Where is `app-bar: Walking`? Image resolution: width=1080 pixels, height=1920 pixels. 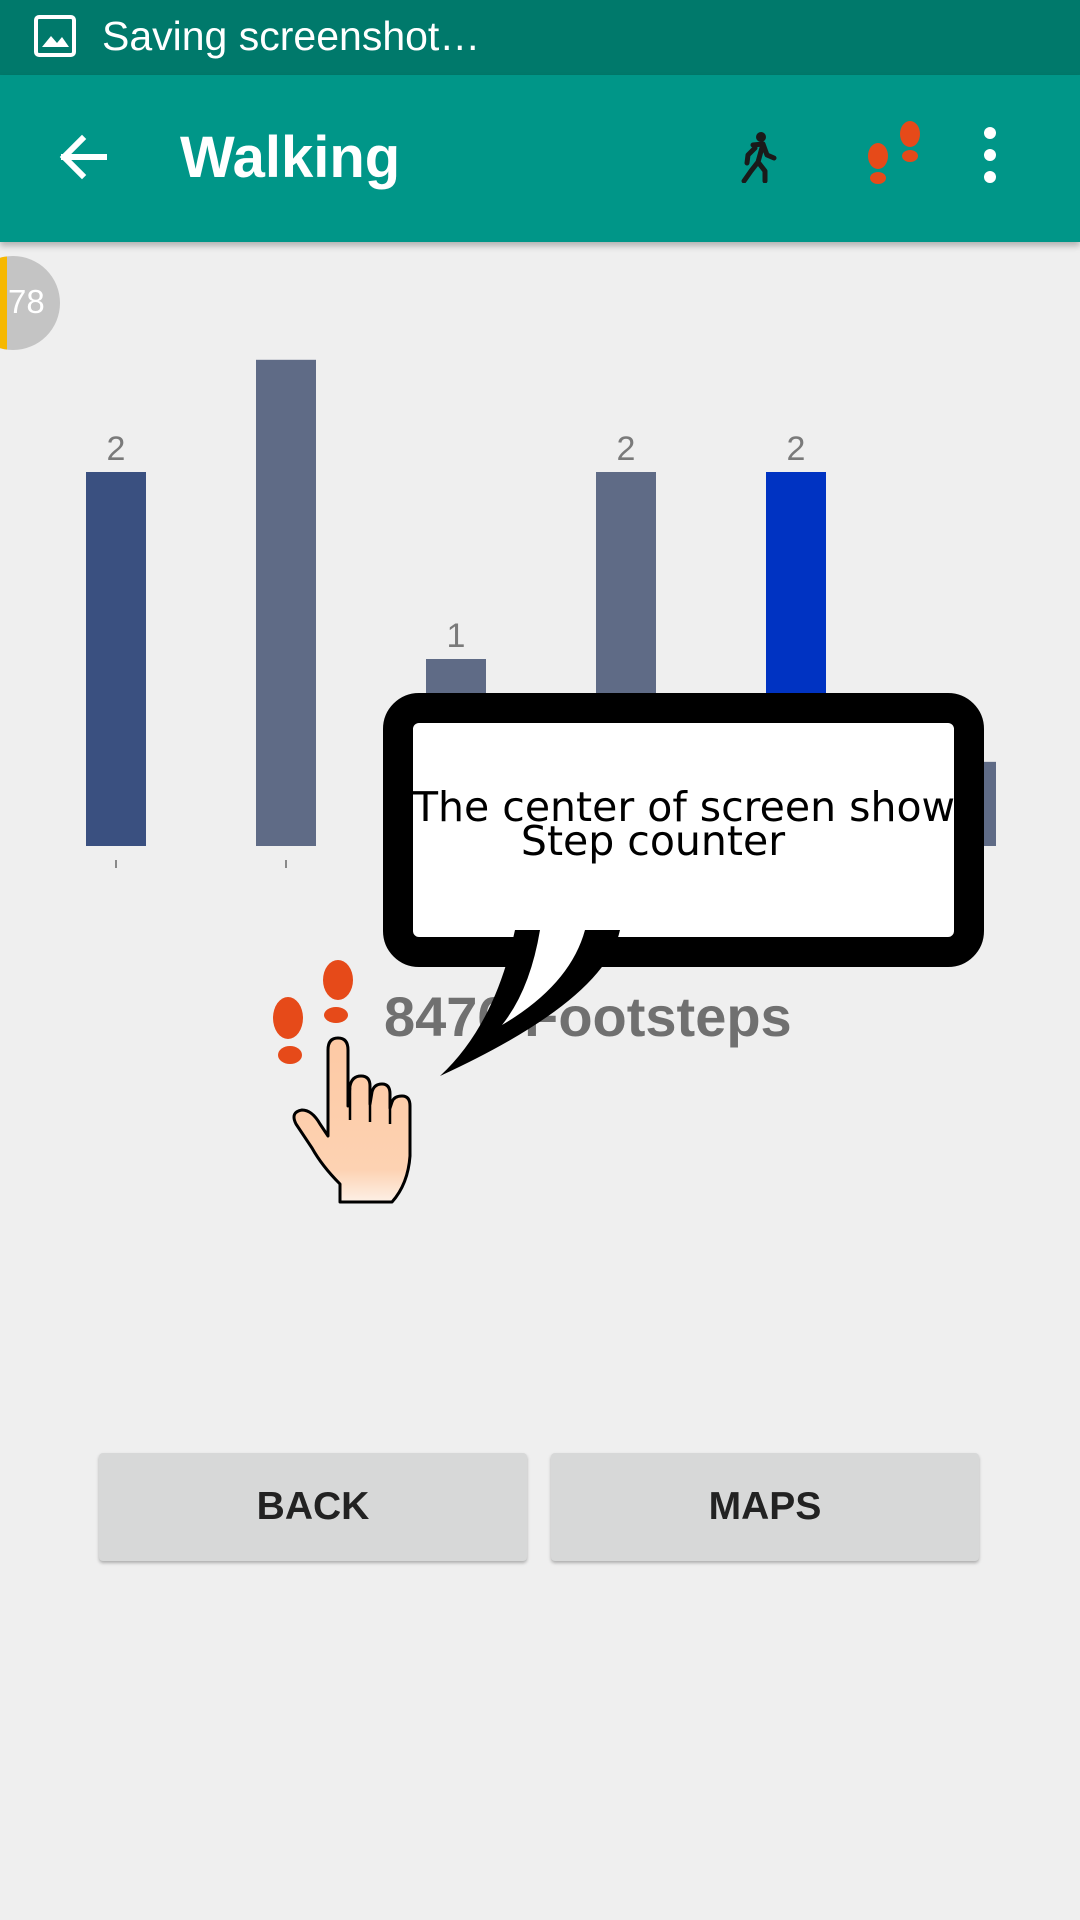 app-bar: Walking is located at coordinates (540, 158).